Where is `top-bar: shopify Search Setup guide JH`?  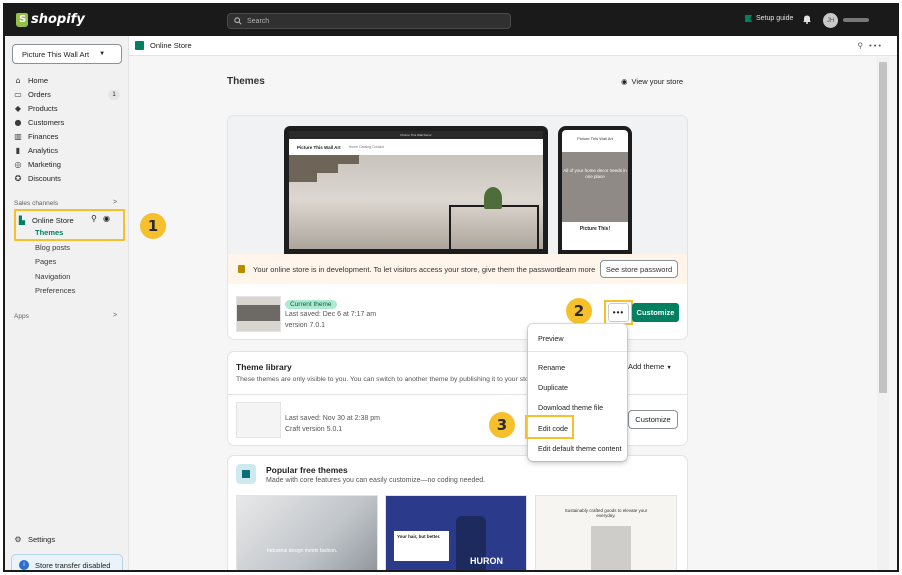
top-bar: shopify Search Setup guide JH is located at coordinates (451, 20).